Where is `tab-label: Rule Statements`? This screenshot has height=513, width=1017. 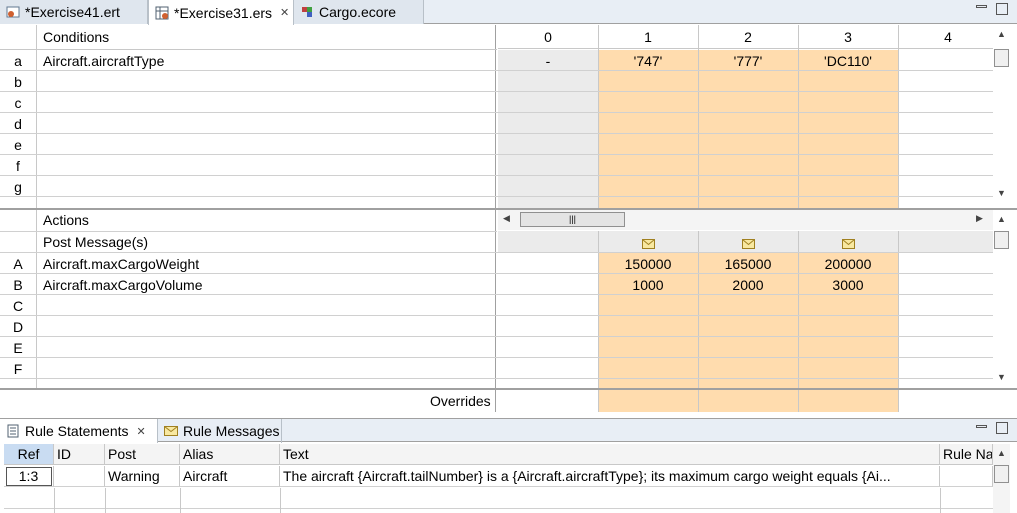
tab-label: Rule Statements is located at coordinates (77, 431).